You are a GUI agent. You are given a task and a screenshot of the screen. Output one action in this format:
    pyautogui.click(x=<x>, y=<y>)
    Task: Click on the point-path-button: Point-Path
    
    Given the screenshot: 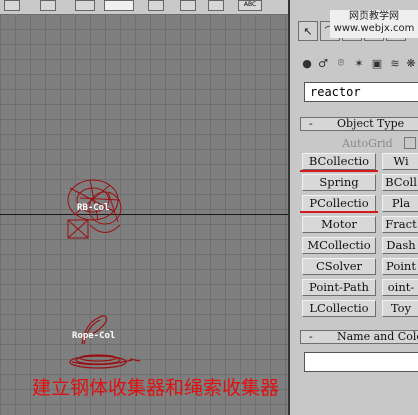 What is the action you would take?
    pyautogui.click(x=339, y=287)
    